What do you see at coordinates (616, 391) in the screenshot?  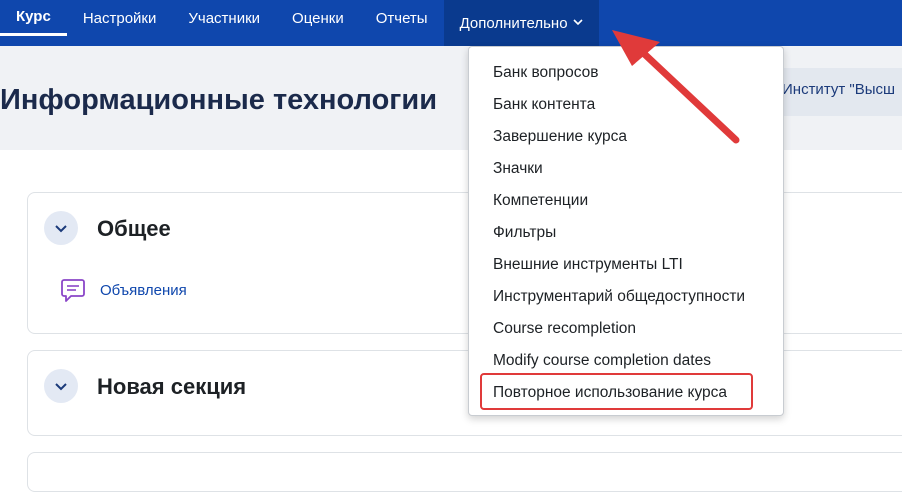 I see `highlight-annotation` at bounding box center [616, 391].